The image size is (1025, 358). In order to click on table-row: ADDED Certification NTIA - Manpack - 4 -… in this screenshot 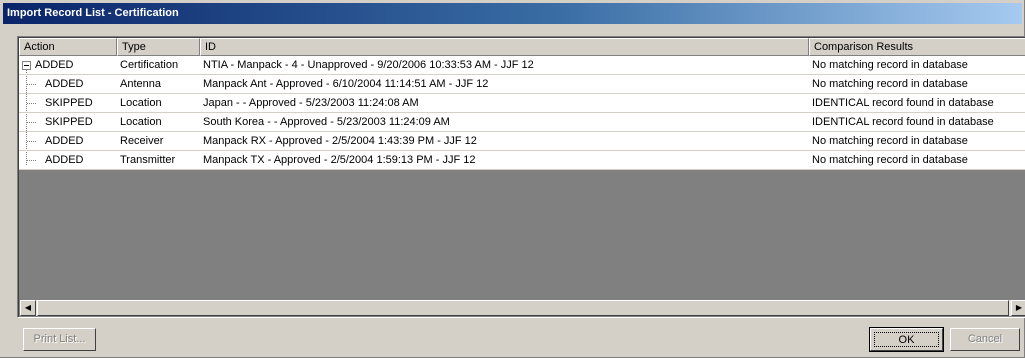, I will do `click(522, 65)`.